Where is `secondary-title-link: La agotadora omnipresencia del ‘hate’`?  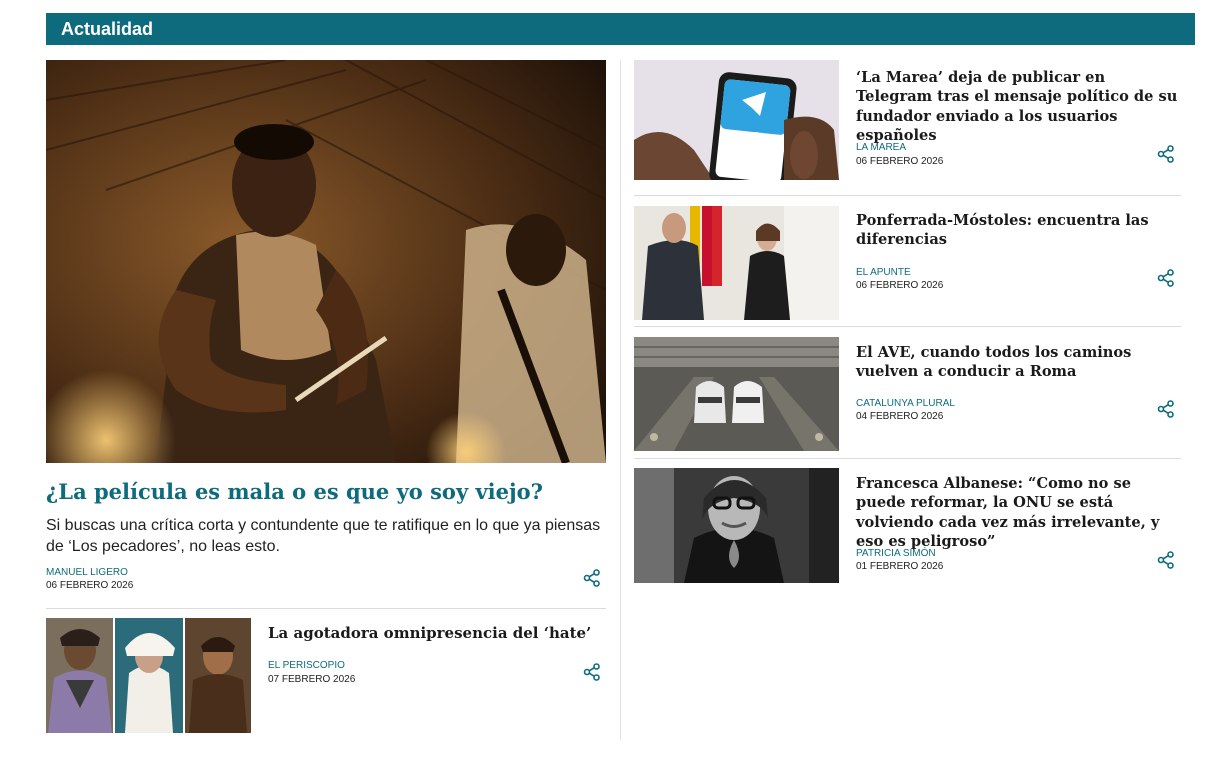 secondary-title-link: La agotadora omnipresencia del ‘hate’ is located at coordinates (433, 633).